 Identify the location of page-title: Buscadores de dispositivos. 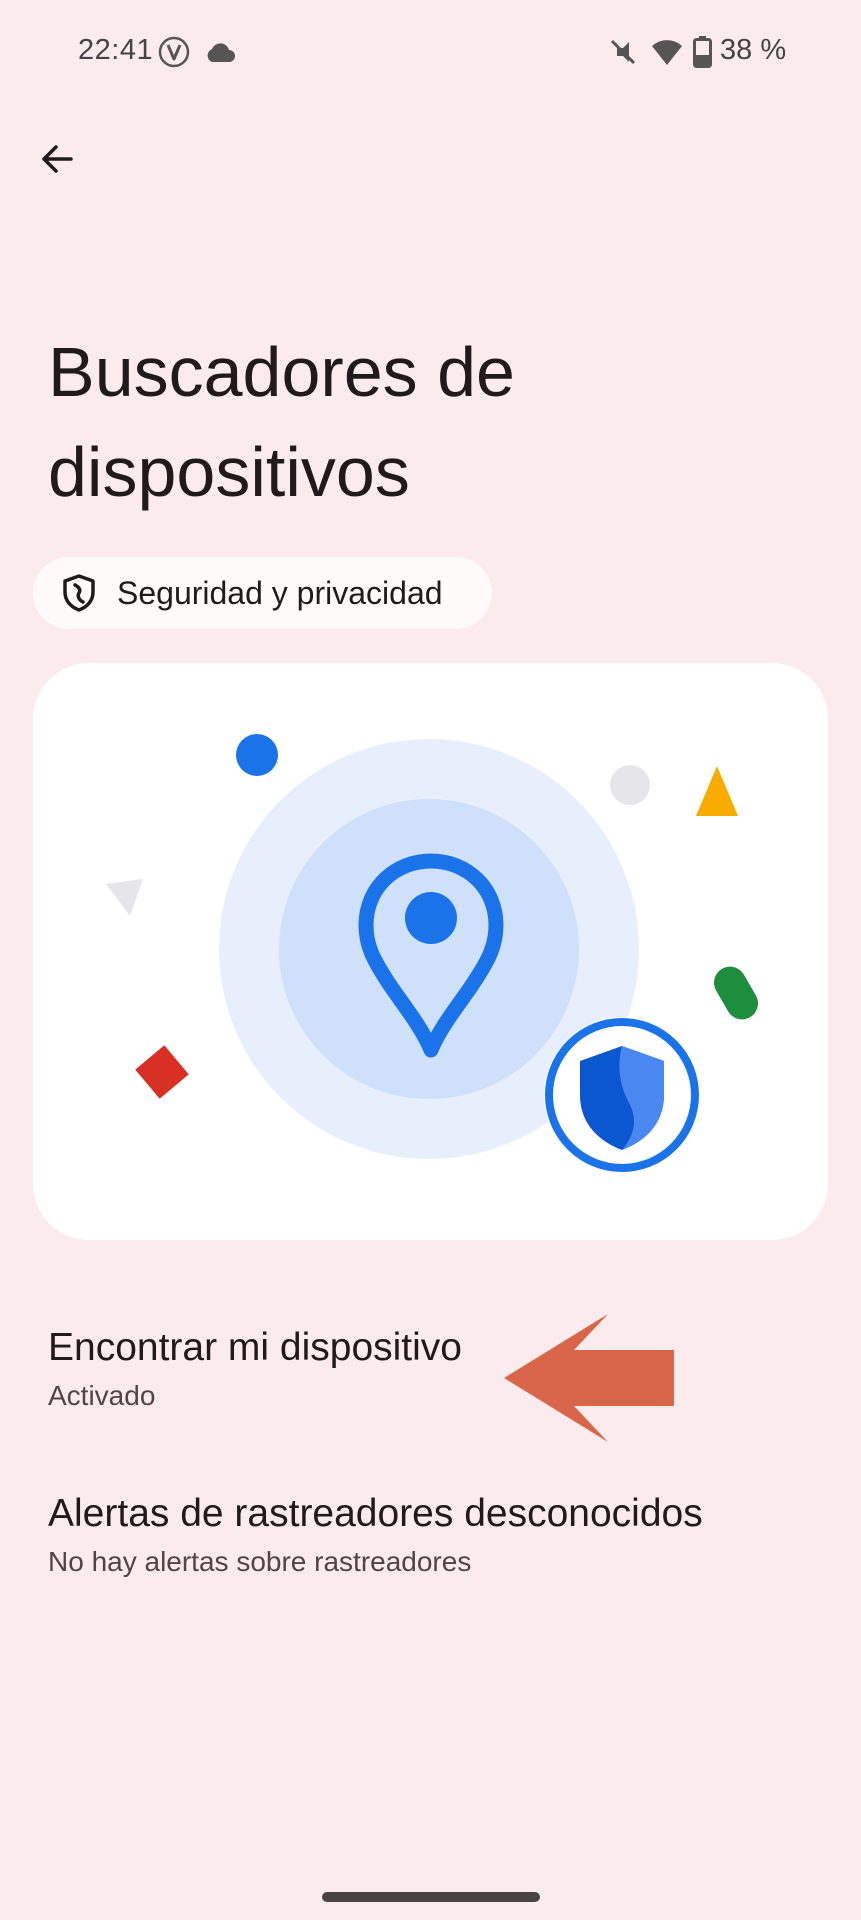
(281, 422).